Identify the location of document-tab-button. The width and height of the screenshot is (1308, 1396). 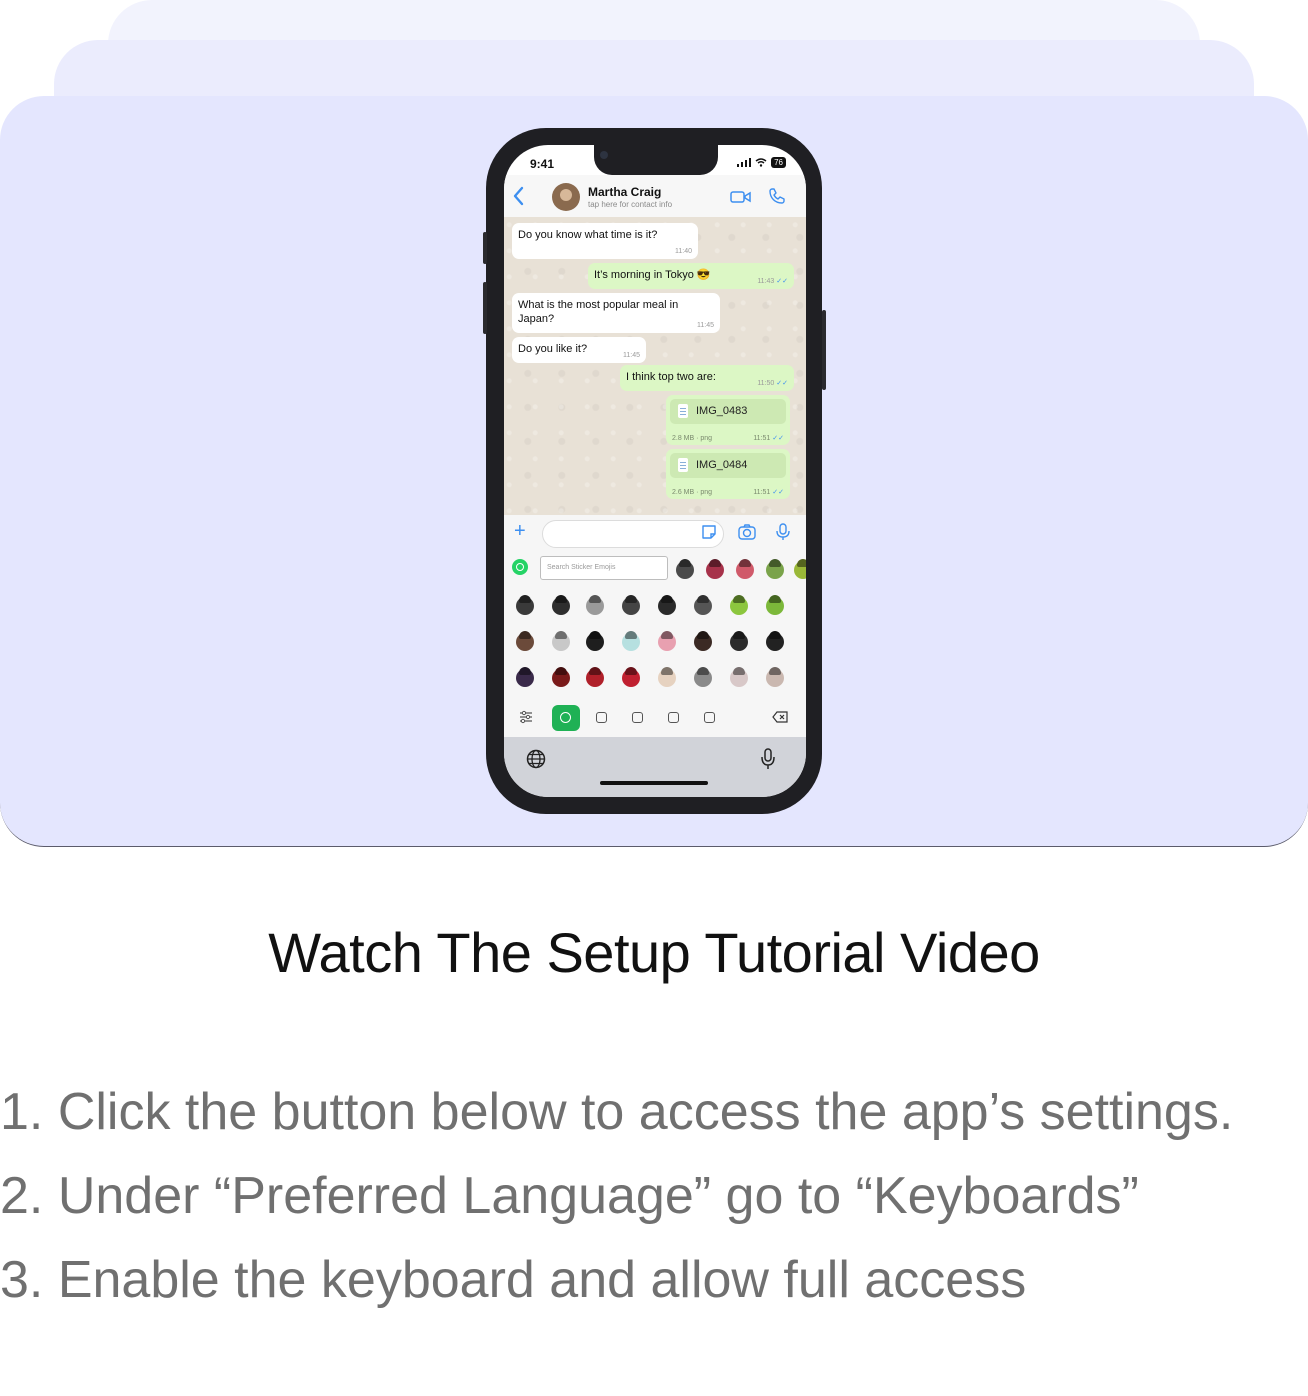
(710, 718).